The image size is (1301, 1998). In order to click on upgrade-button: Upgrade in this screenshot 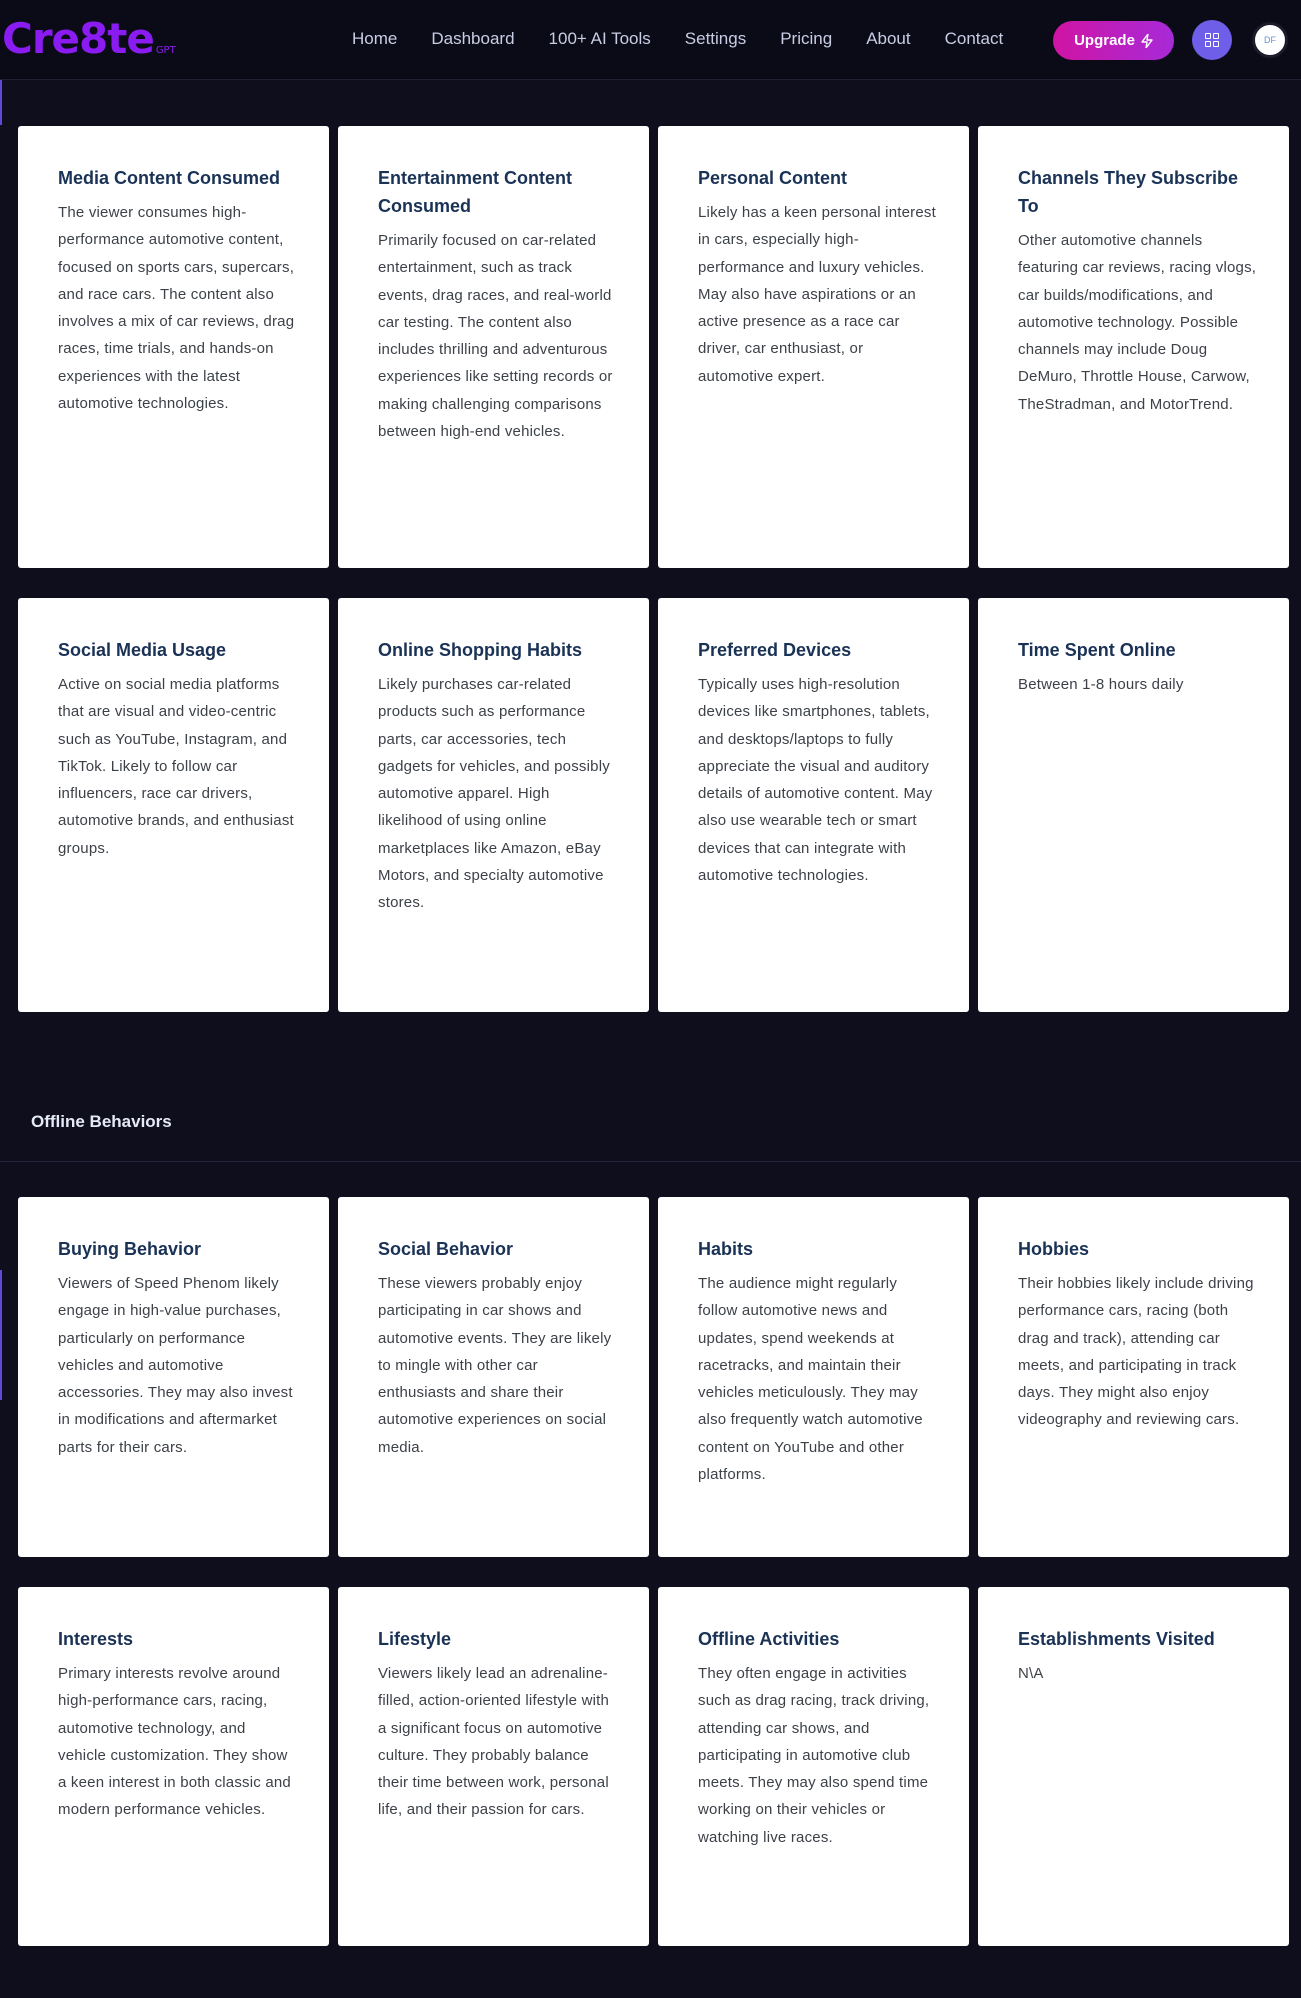, I will do `click(1113, 40)`.